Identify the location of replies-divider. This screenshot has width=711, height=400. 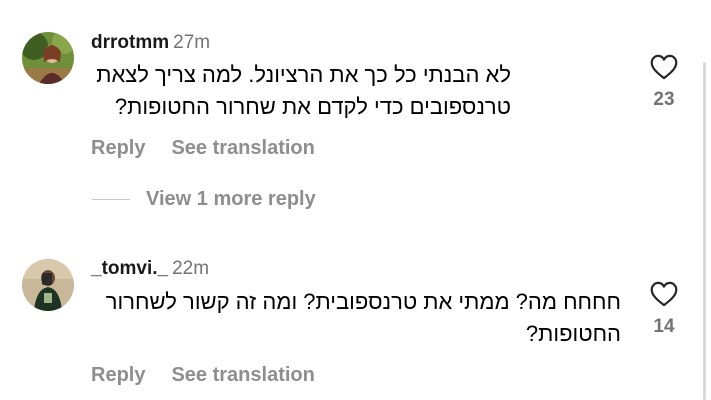
(111, 199).